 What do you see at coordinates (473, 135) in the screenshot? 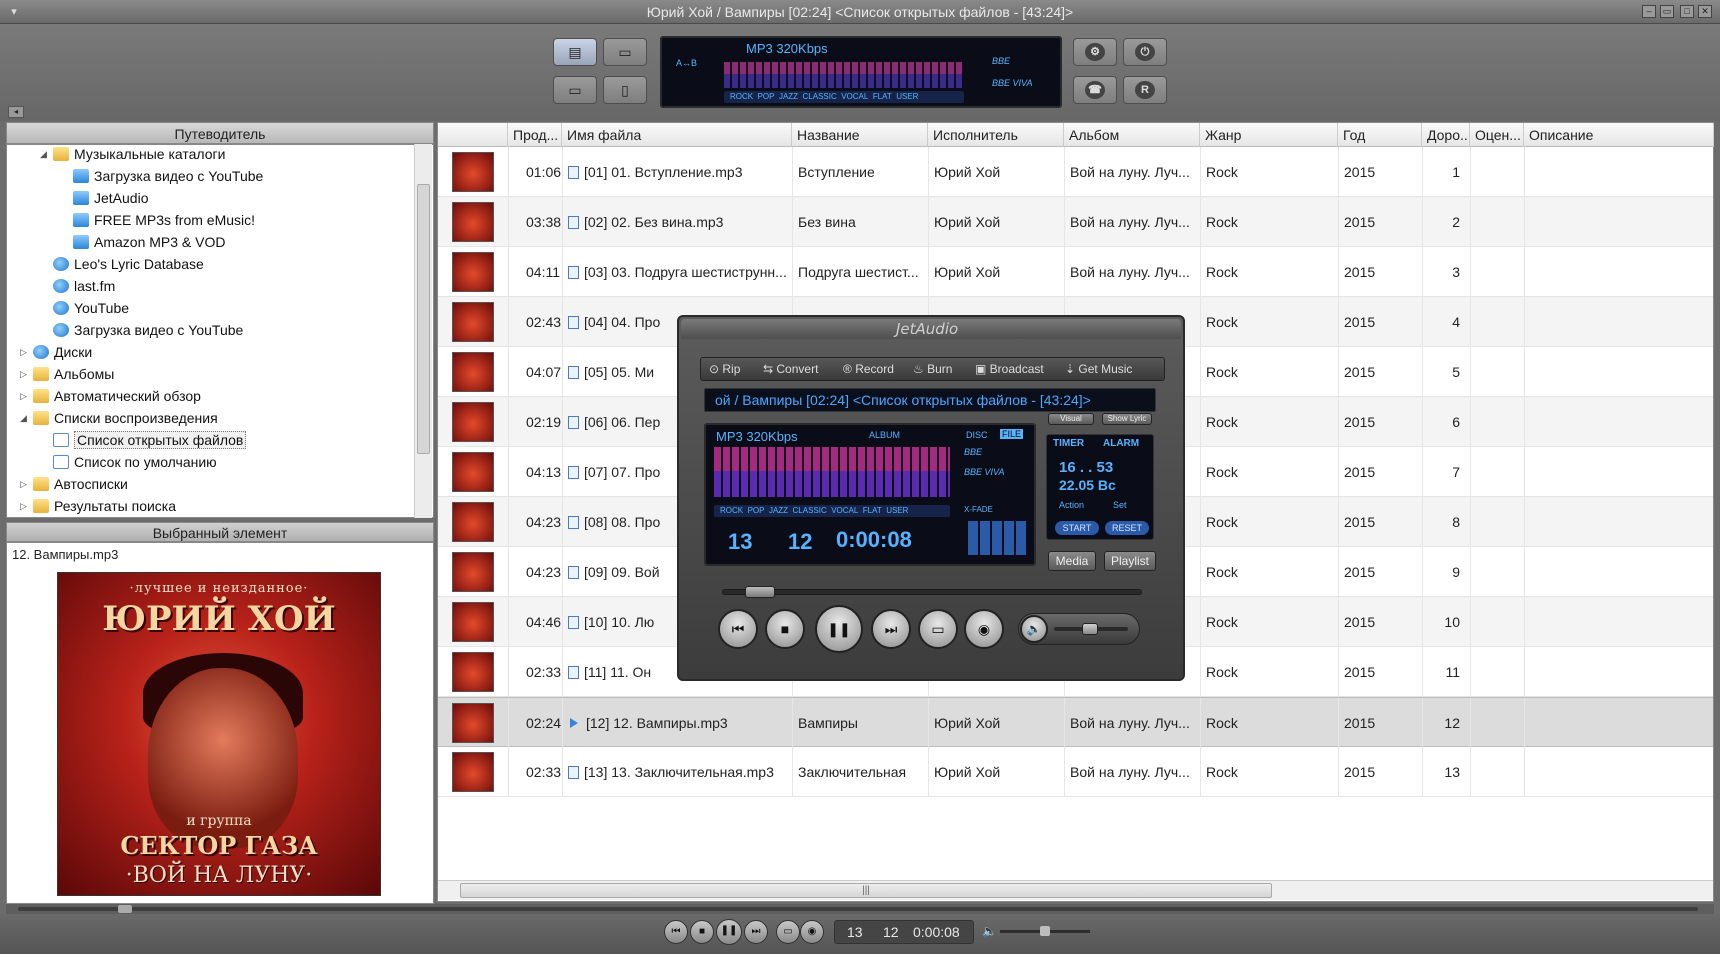
I see `column-header-art` at bounding box center [473, 135].